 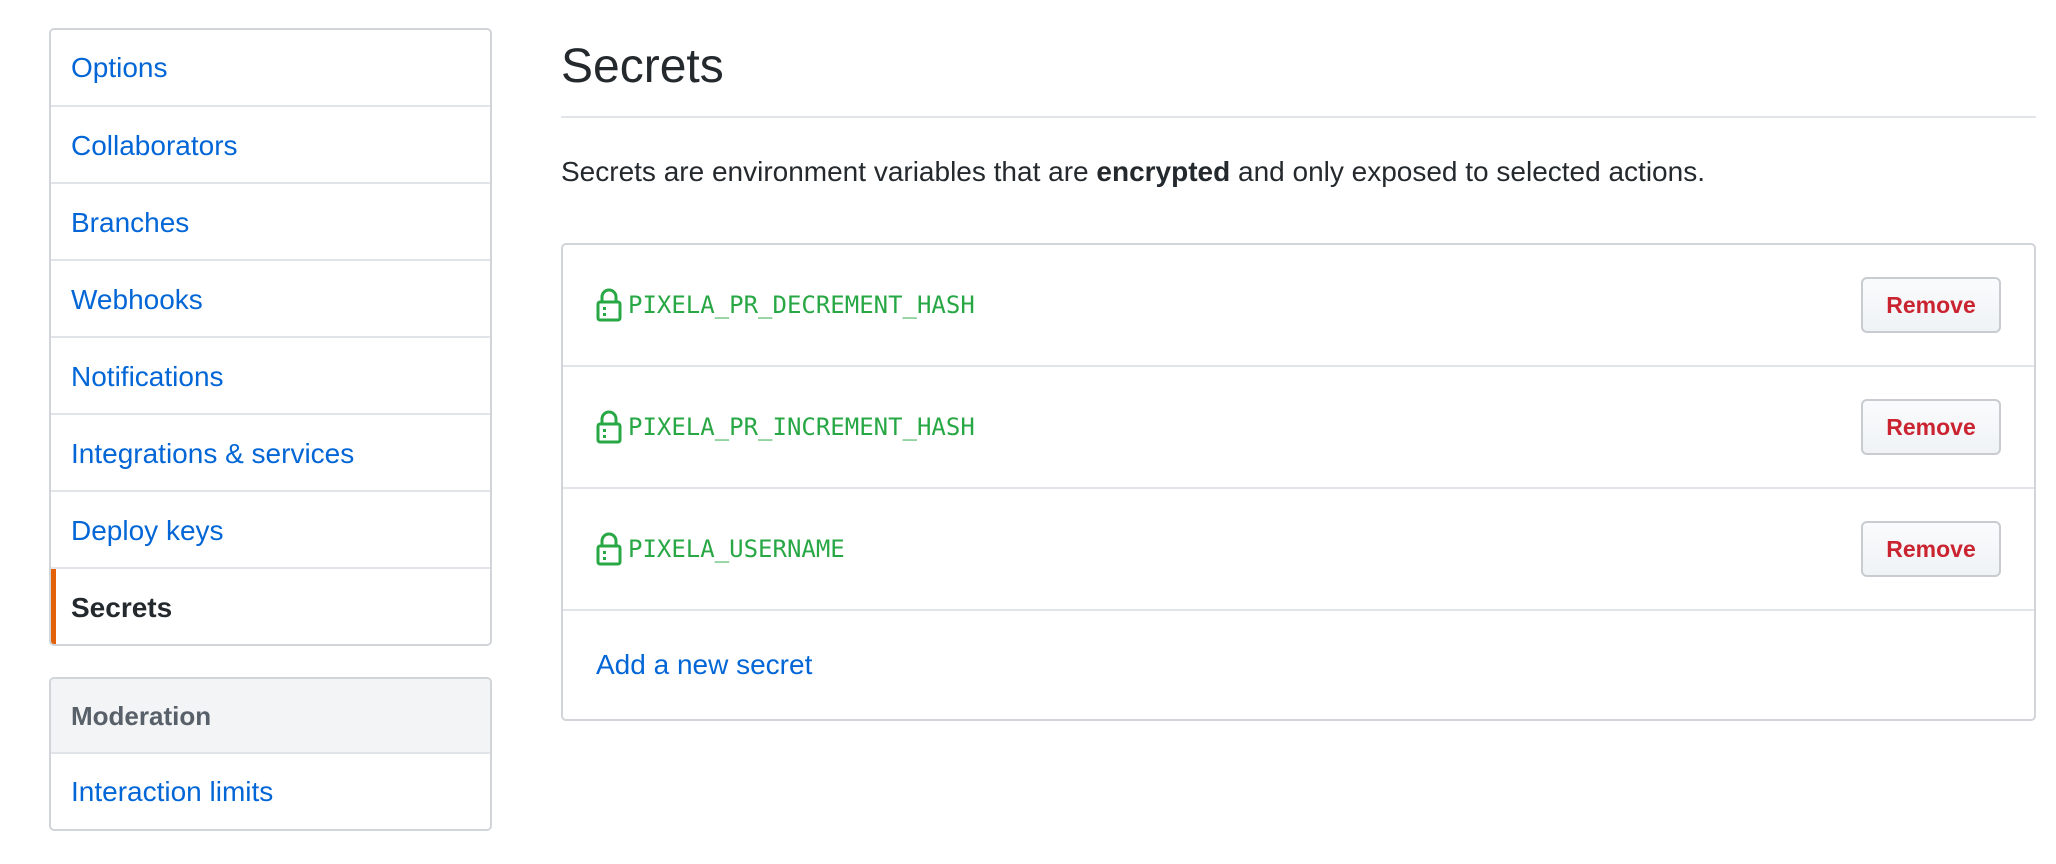 What do you see at coordinates (801, 305) in the screenshot?
I see `secret-name: PIXELA_PR_DECREMENT_HASH` at bounding box center [801, 305].